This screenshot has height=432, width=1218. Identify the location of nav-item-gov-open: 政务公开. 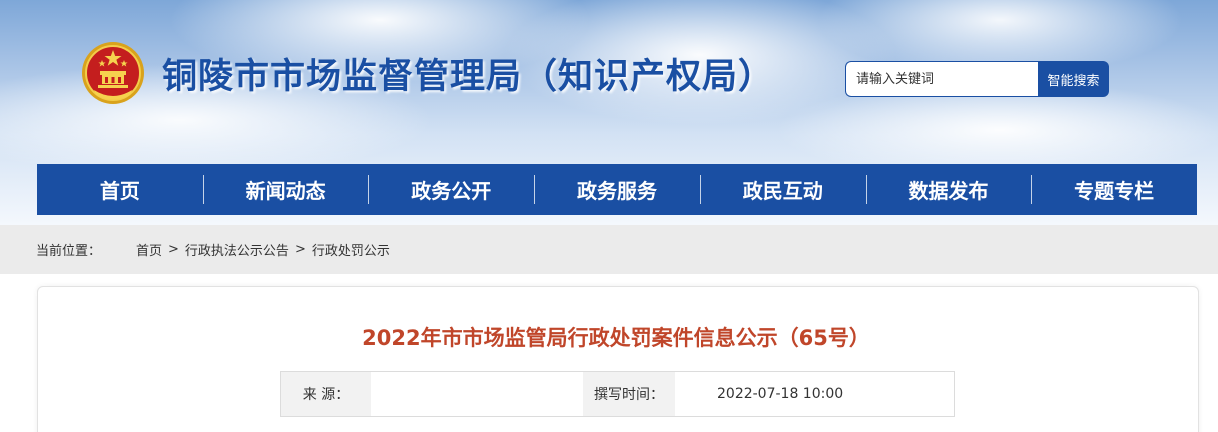
(451, 189).